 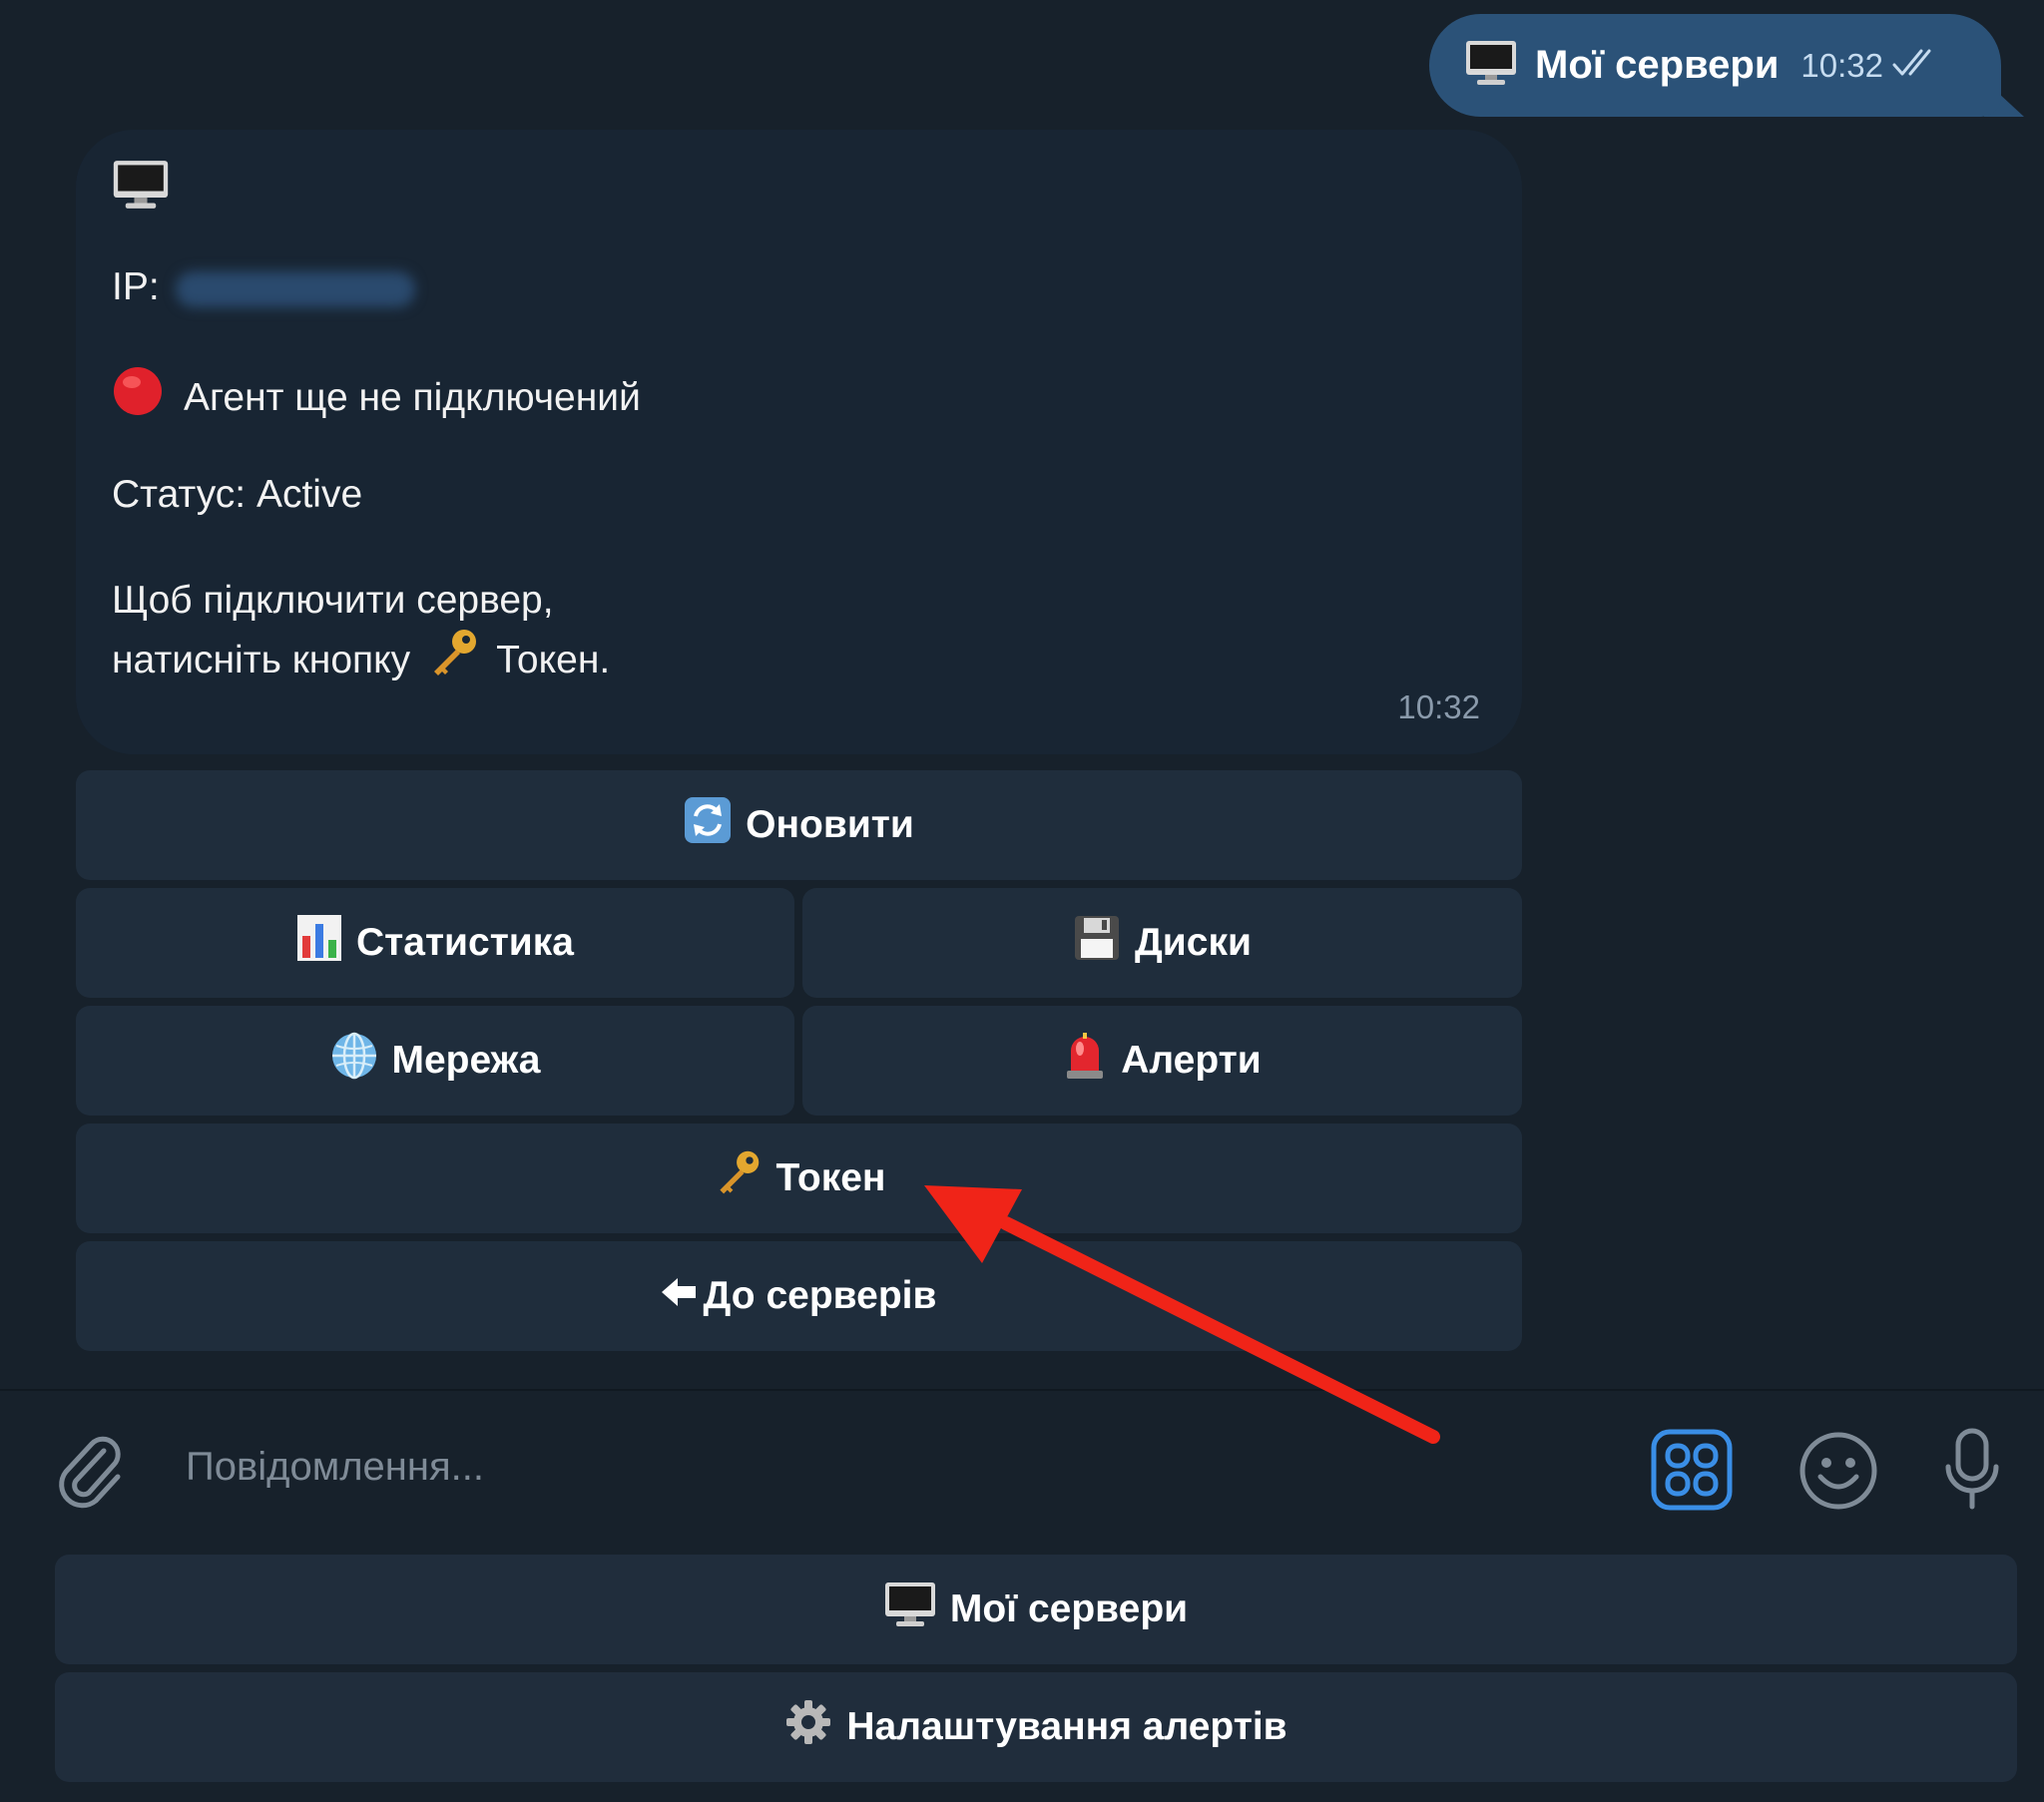 I want to click on disks-button-label: Диски, so click(x=1193, y=942).